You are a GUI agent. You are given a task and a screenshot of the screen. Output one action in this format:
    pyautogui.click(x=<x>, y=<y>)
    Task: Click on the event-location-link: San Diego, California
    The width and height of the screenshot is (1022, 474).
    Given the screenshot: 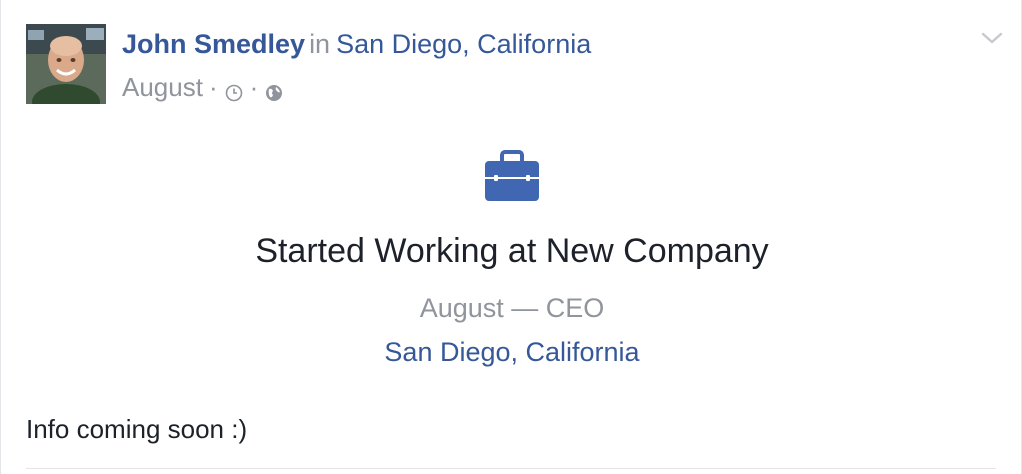 What is the action you would take?
    pyautogui.click(x=511, y=352)
    